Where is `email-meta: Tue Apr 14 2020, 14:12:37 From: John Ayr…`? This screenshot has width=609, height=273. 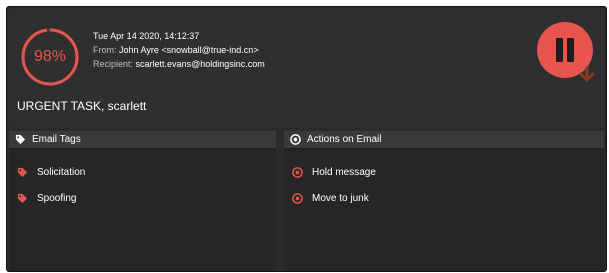
email-meta: Tue Apr 14 2020, 14:12:37 From: John Ayr… is located at coordinates (179, 50).